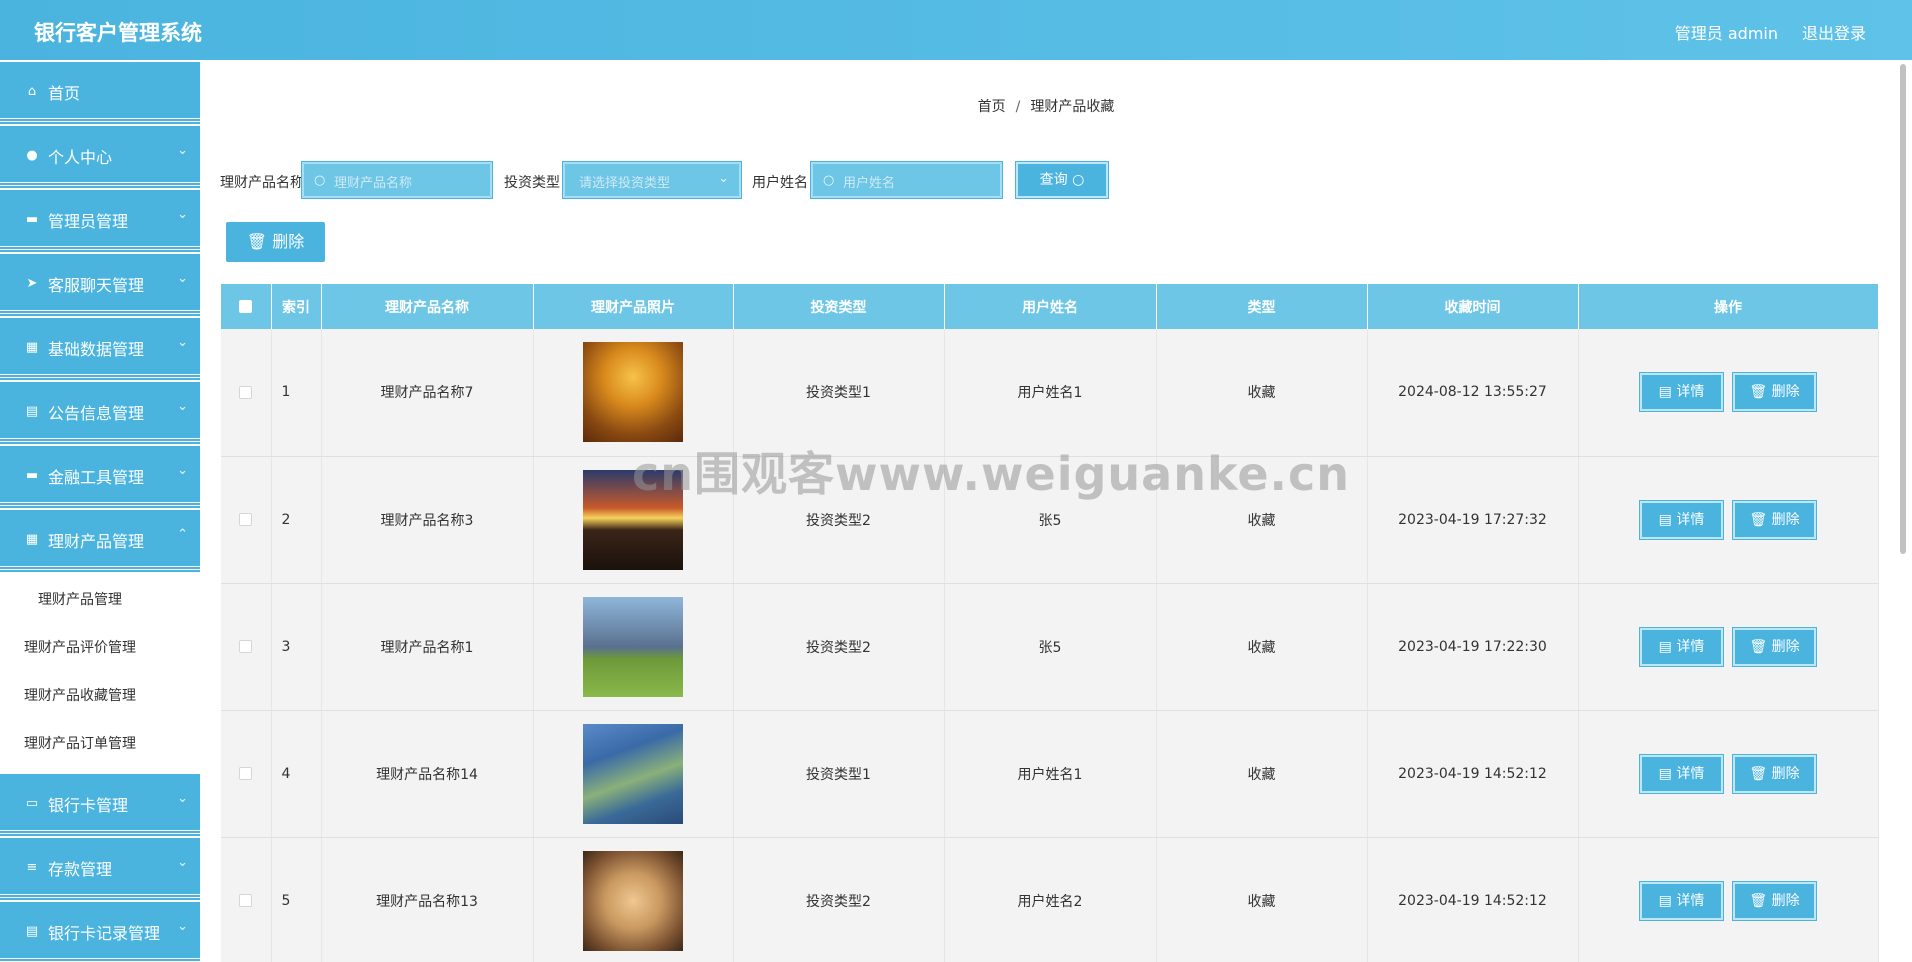 Image resolution: width=1912 pixels, height=962 pixels. What do you see at coordinates (100, 476) in the screenshot?
I see `sidebar-item-6: ▬ 金融工具管理 ⌄` at bounding box center [100, 476].